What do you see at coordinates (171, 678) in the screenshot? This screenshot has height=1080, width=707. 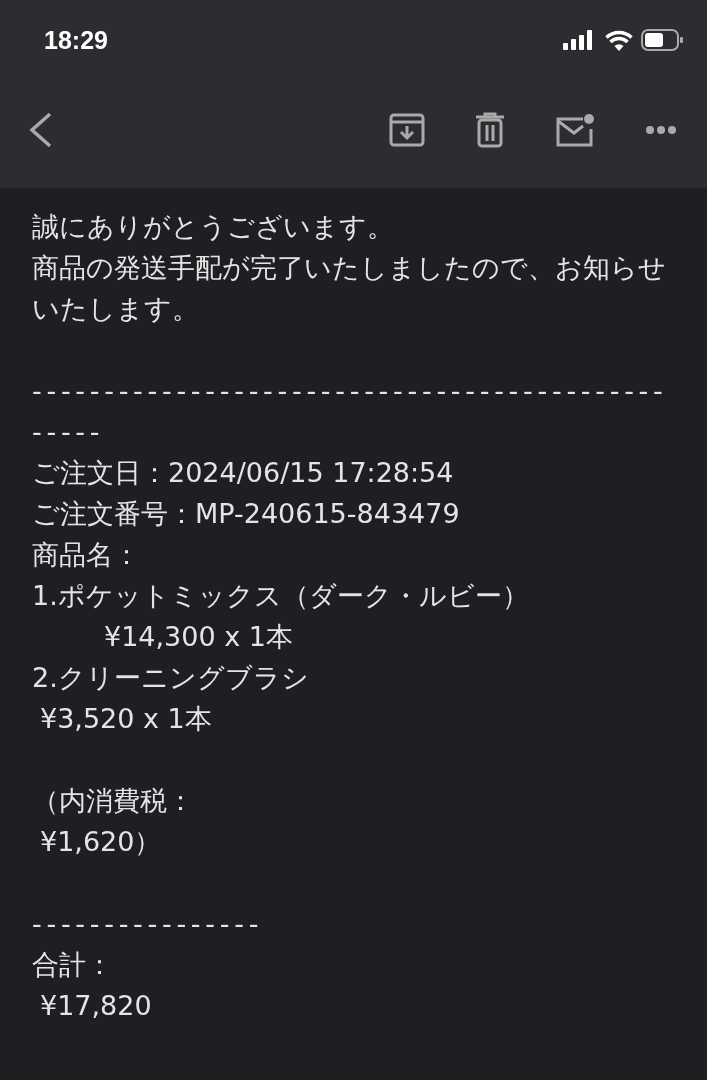 I see `email-text: 2.クリーニングブラシ` at bounding box center [171, 678].